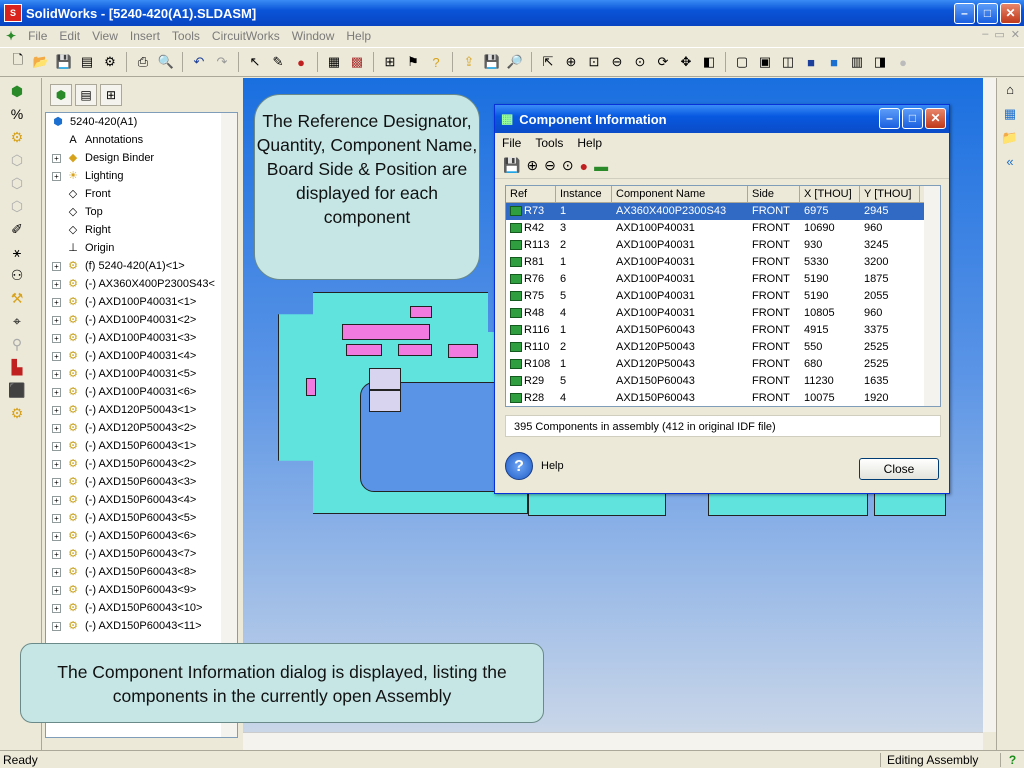  Describe the element at coordinates (334, 62) in the screenshot. I see `grid-icon: ▦` at that location.